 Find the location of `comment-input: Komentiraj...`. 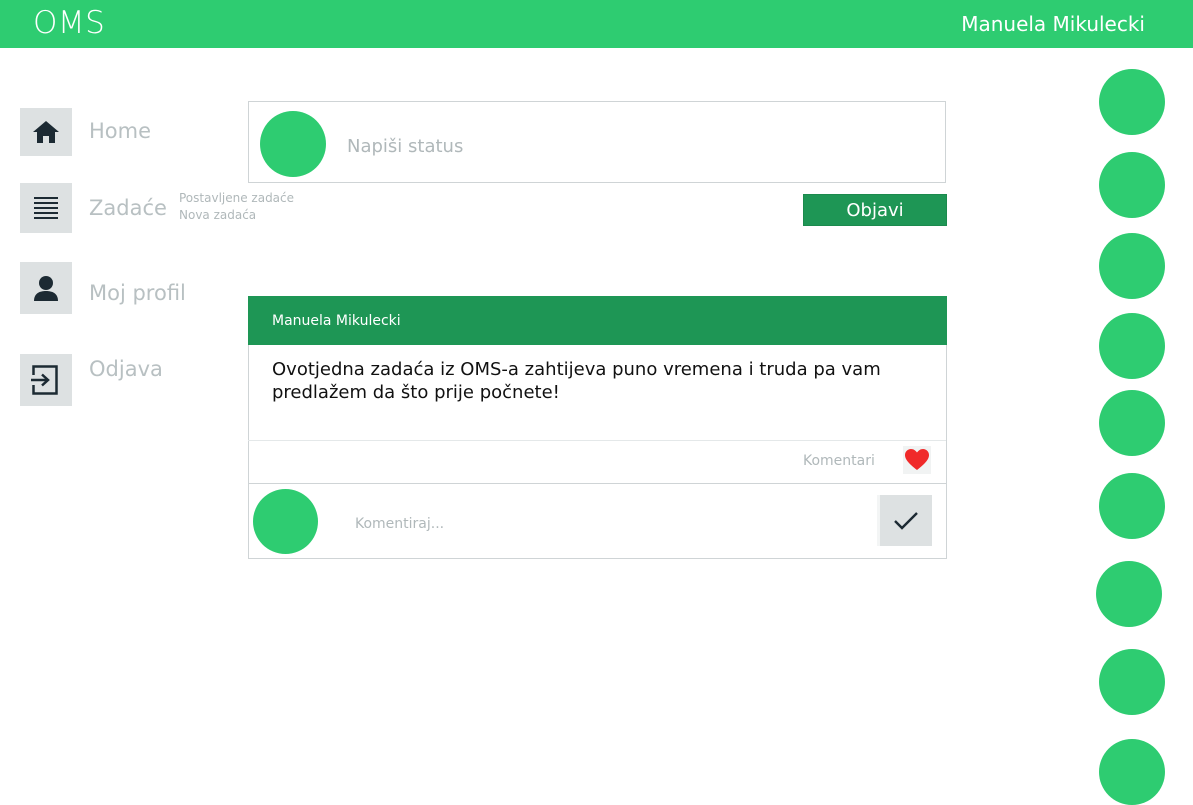

comment-input: Komentiraj... is located at coordinates (399, 524).